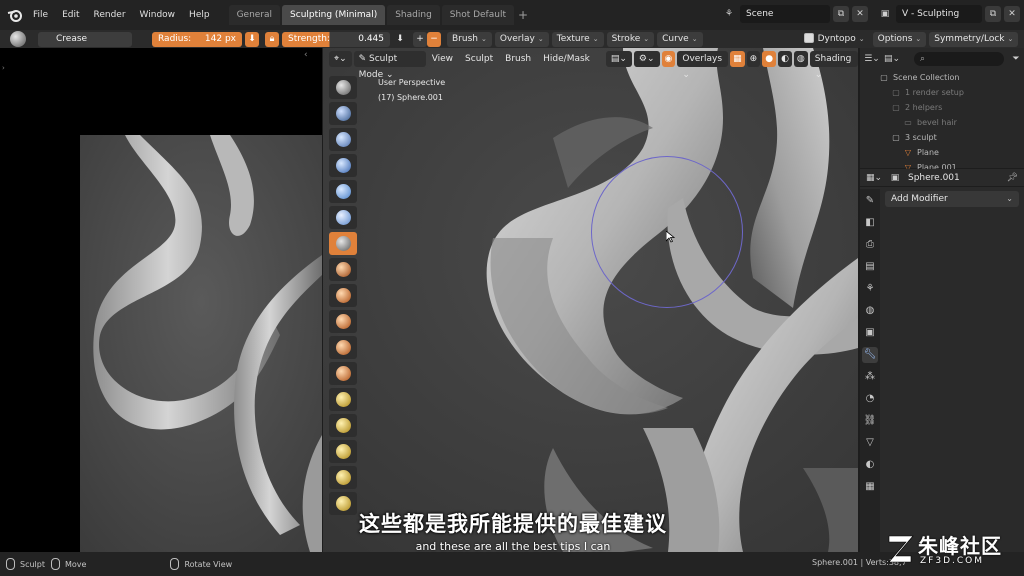  Describe the element at coordinates (343, 243) in the screenshot. I see `tool-crease` at that location.